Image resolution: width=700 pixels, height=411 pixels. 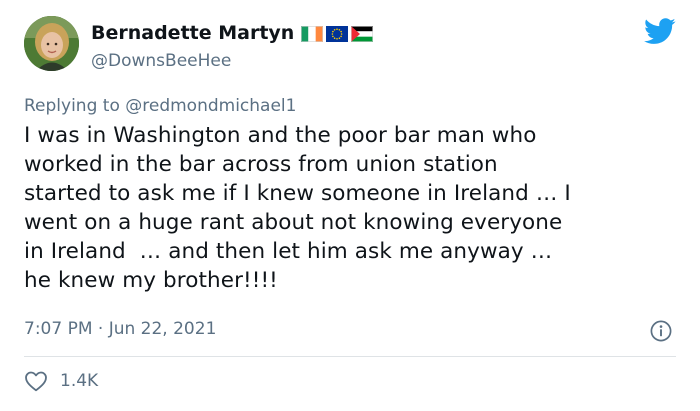 I want to click on avatar, so click(x=51, y=43).